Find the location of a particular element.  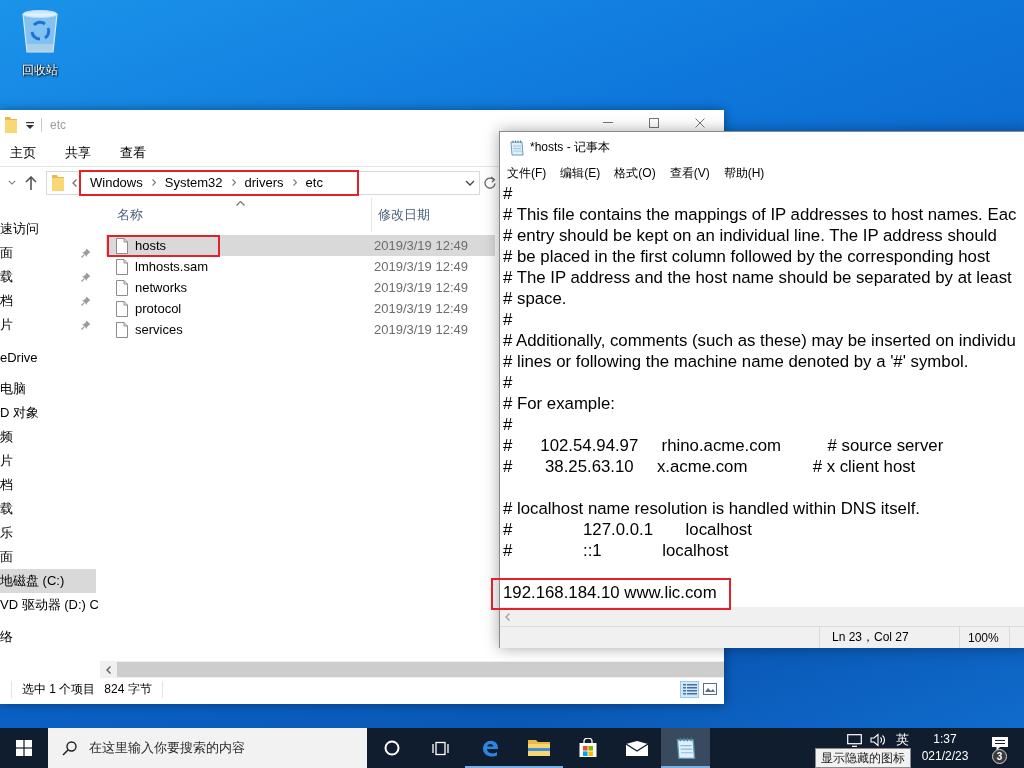

breadcrumb-item: drivers is located at coordinates (264, 182).